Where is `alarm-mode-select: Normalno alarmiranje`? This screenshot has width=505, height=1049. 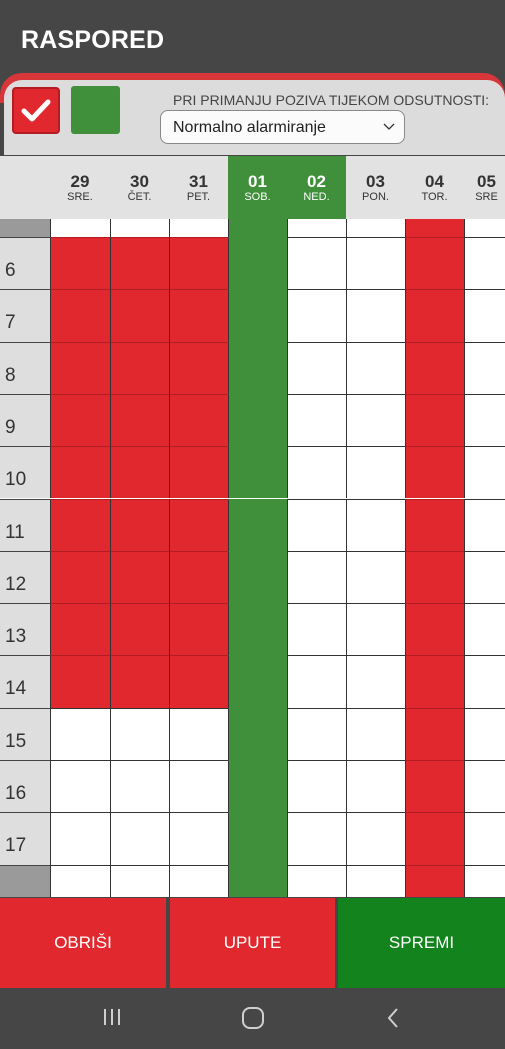 alarm-mode-select: Normalno alarmiranje is located at coordinates (282, 127).